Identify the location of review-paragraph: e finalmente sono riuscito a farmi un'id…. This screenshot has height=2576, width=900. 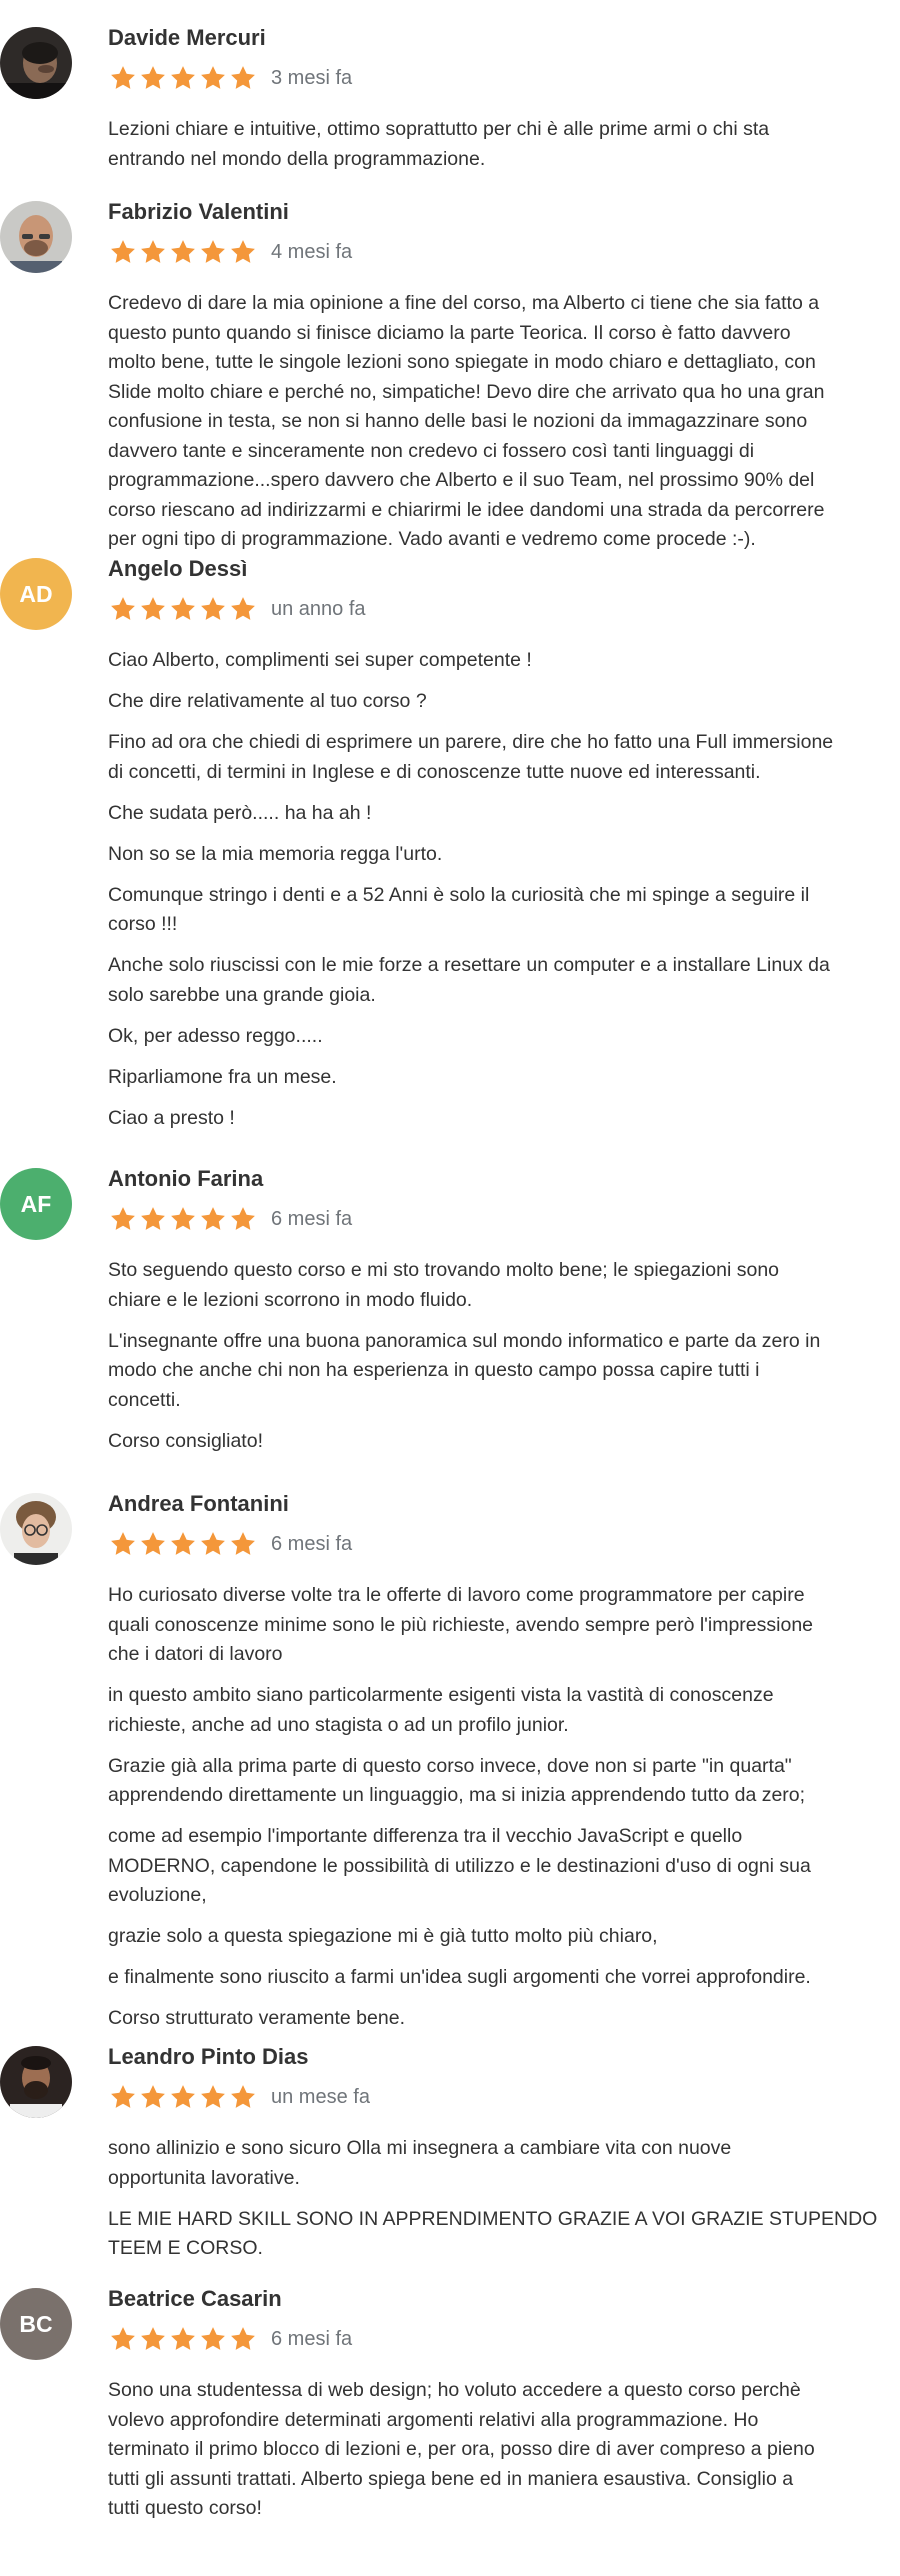
(503, 1978).